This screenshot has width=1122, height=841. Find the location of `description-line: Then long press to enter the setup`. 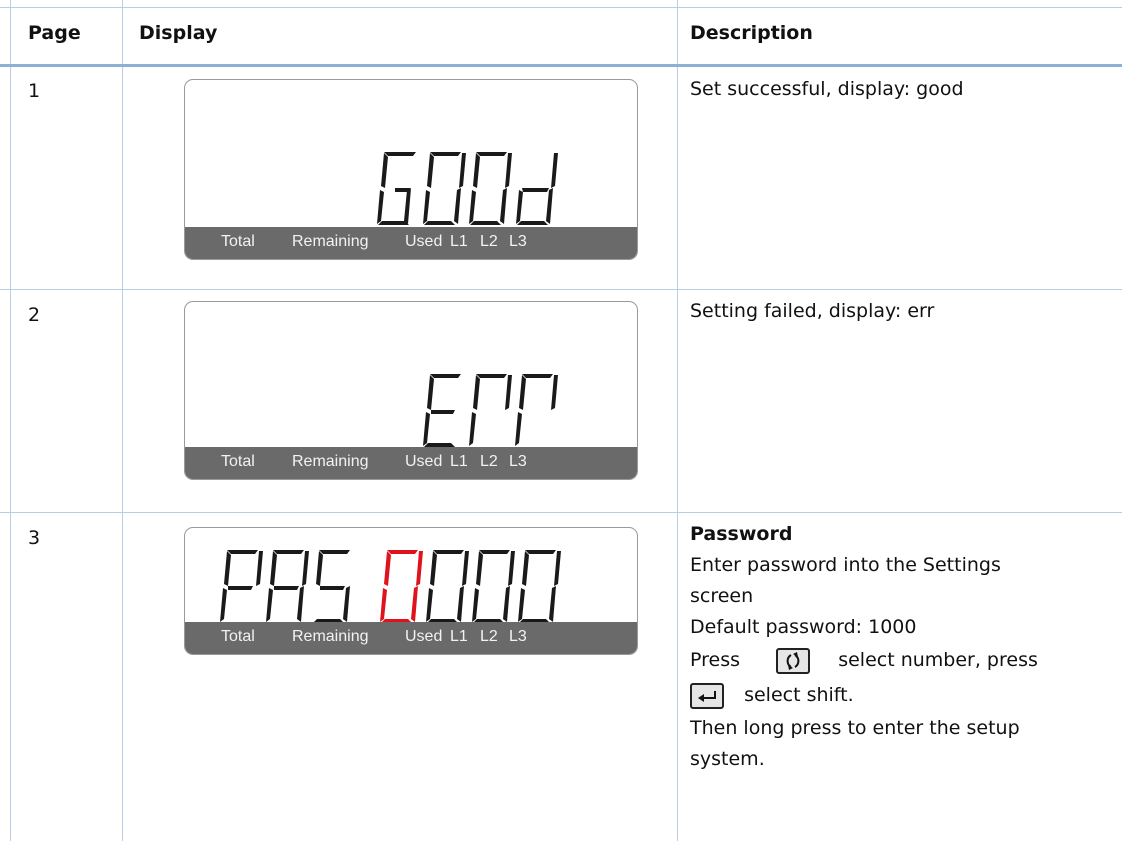

description-line: Then long press to enter the setup is located at coordinates (855, 728).